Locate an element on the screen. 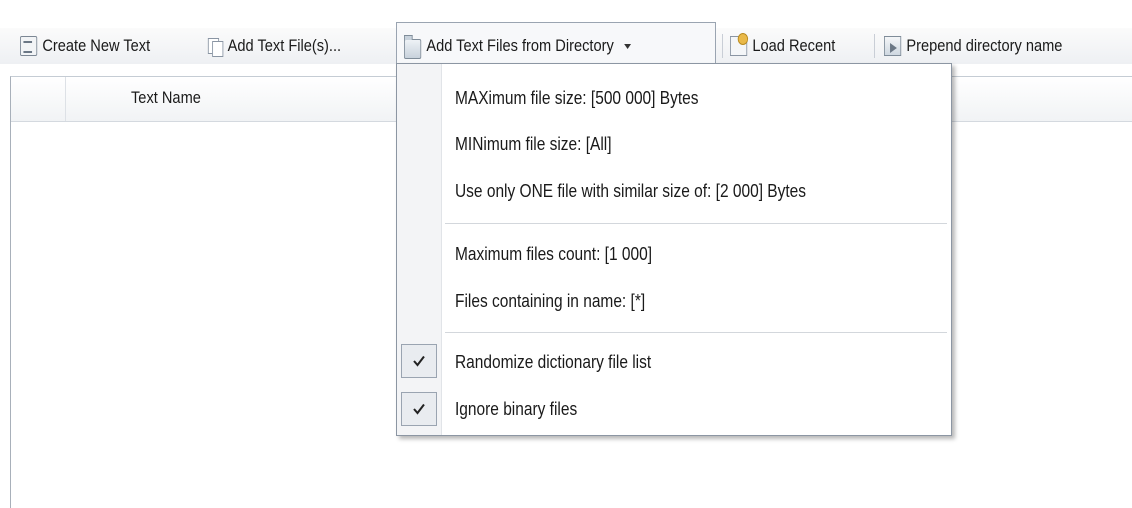 Image resolution: width=1132 pixels, height=508 pixels. header-cell-blank is located at coordinates (38, 99).